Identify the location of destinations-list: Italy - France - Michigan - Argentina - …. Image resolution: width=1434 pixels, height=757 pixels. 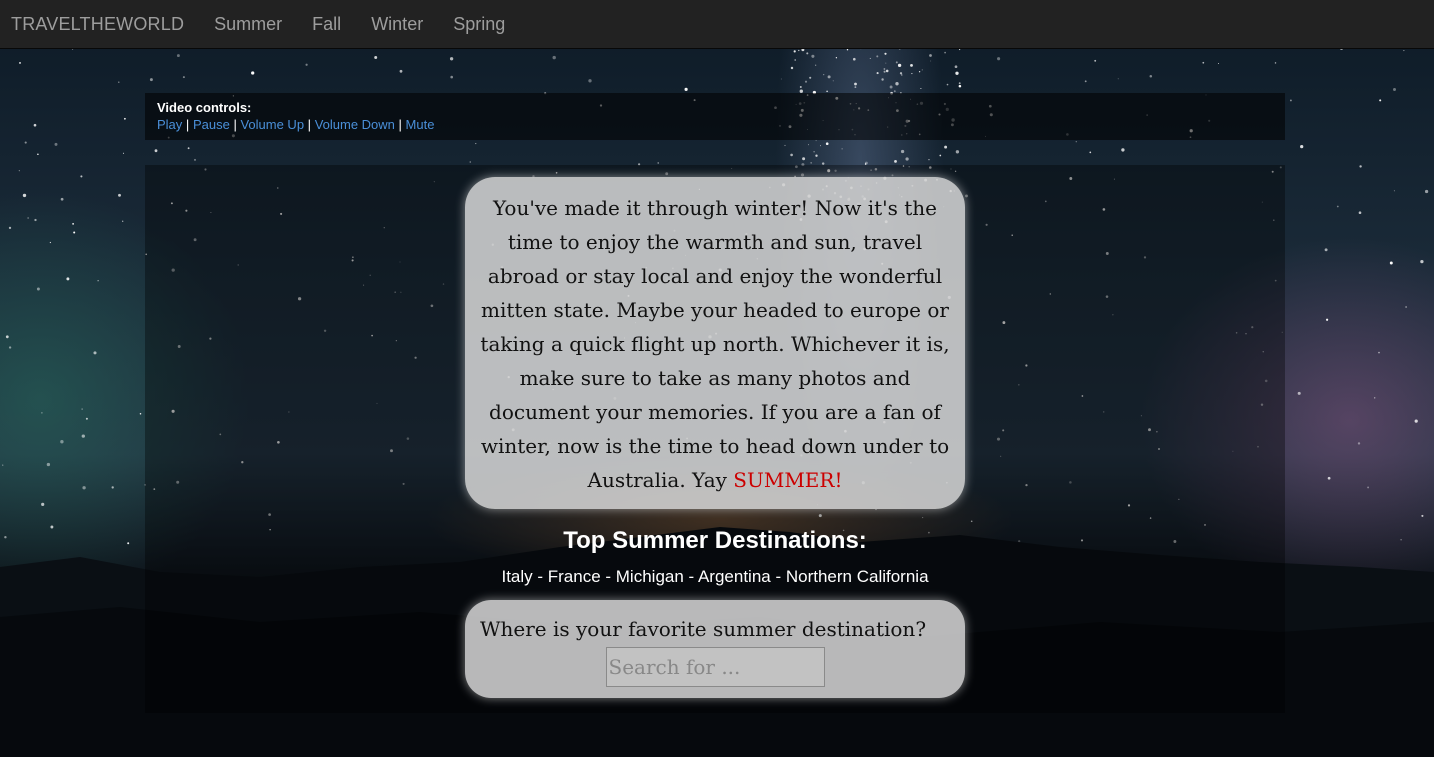
(715, 576).